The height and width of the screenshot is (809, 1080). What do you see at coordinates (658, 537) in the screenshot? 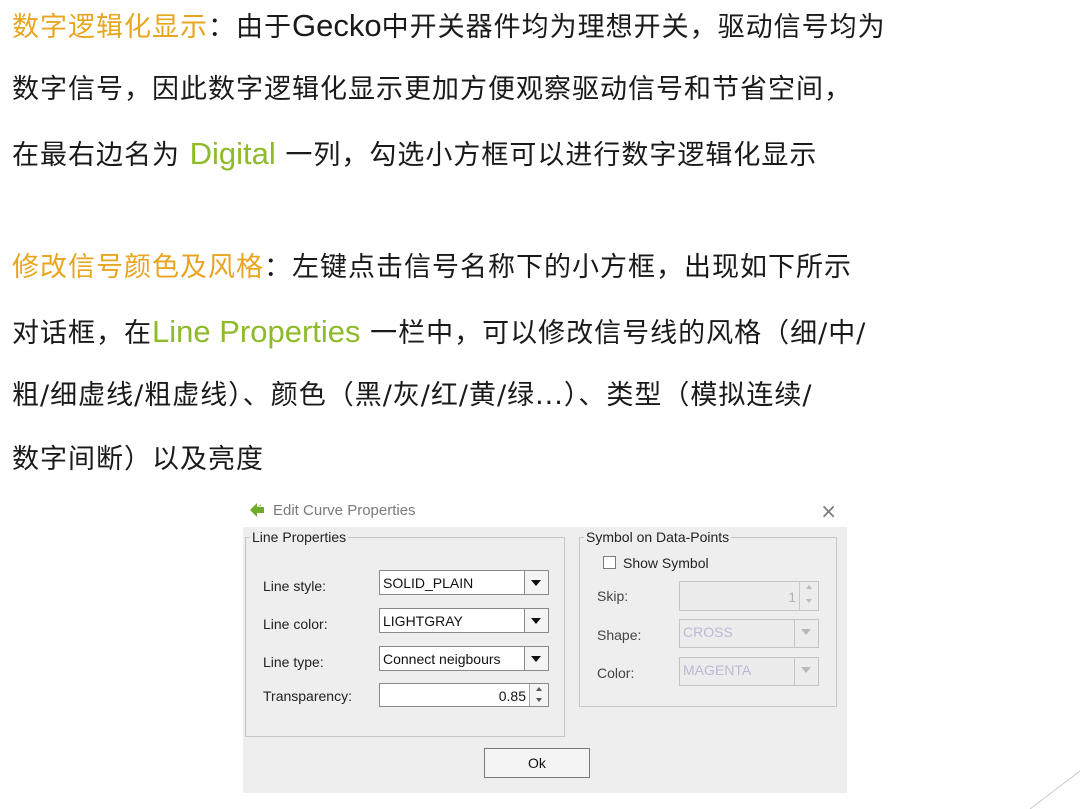
I see `symbol-legend: Symbol on Data-Points` at bounding box center [658, 537].